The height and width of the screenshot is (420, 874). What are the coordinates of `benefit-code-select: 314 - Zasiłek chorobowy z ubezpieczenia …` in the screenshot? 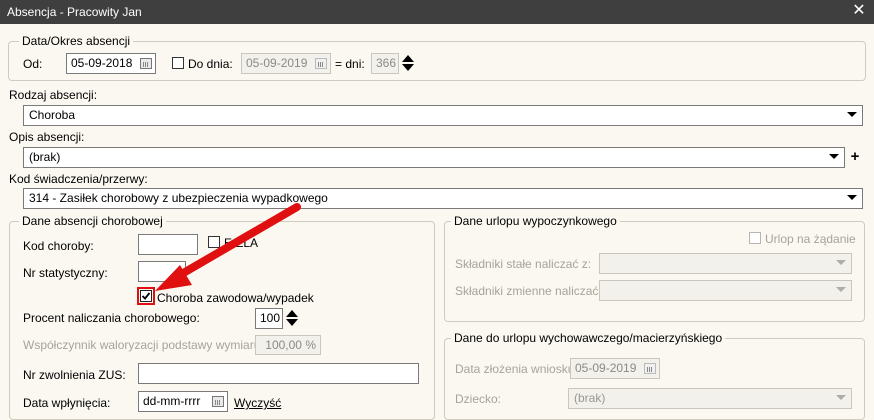 It's located at (443, 198).